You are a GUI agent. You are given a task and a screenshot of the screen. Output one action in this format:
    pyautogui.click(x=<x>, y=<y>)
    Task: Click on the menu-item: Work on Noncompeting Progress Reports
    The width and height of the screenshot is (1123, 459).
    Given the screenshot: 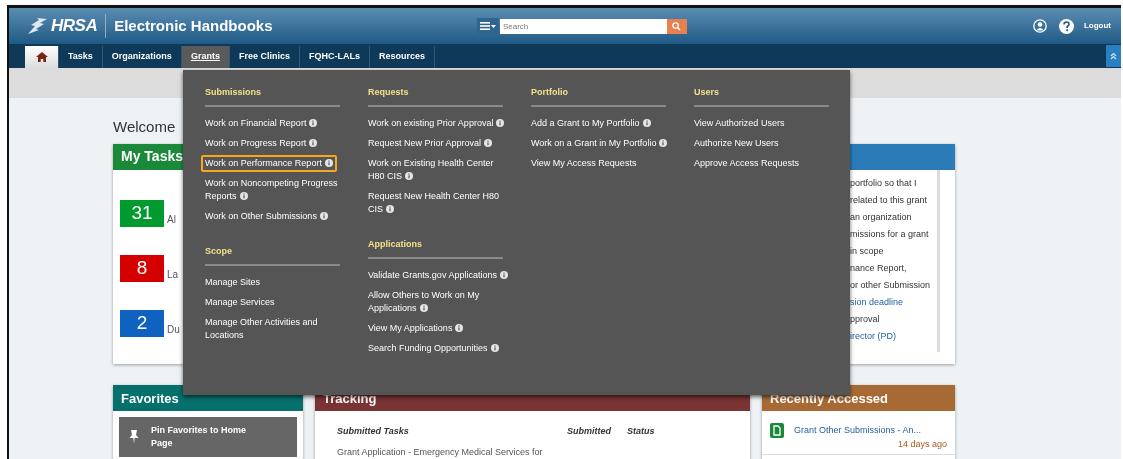 What is the action you would take?
    pyautogui.click(x=275, y=190)
    